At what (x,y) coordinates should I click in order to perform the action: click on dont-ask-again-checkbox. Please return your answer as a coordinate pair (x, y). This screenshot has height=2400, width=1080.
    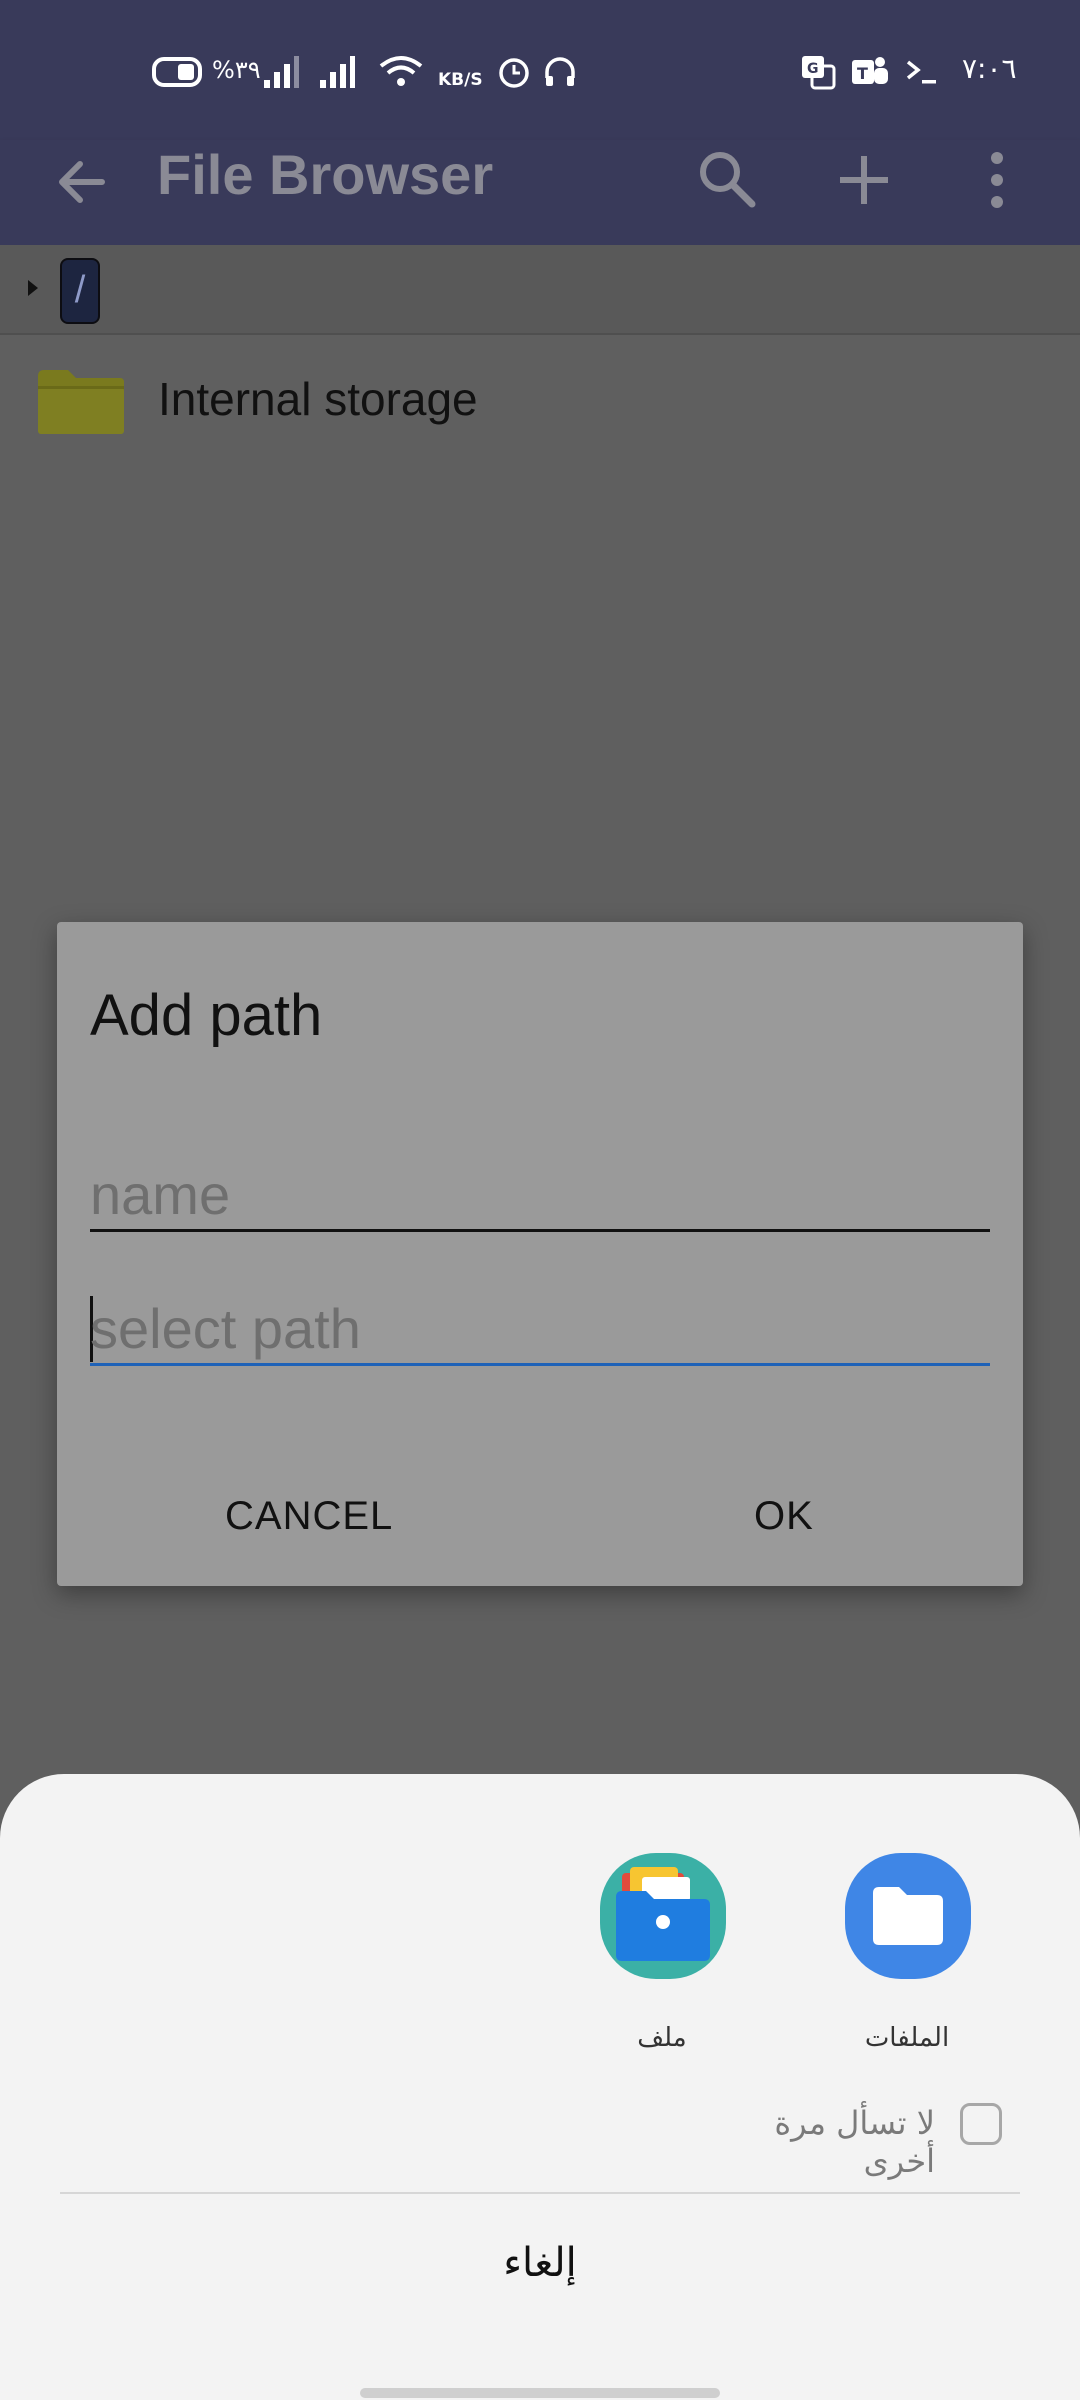
    Looking at the image, I should click on (981, 2124).